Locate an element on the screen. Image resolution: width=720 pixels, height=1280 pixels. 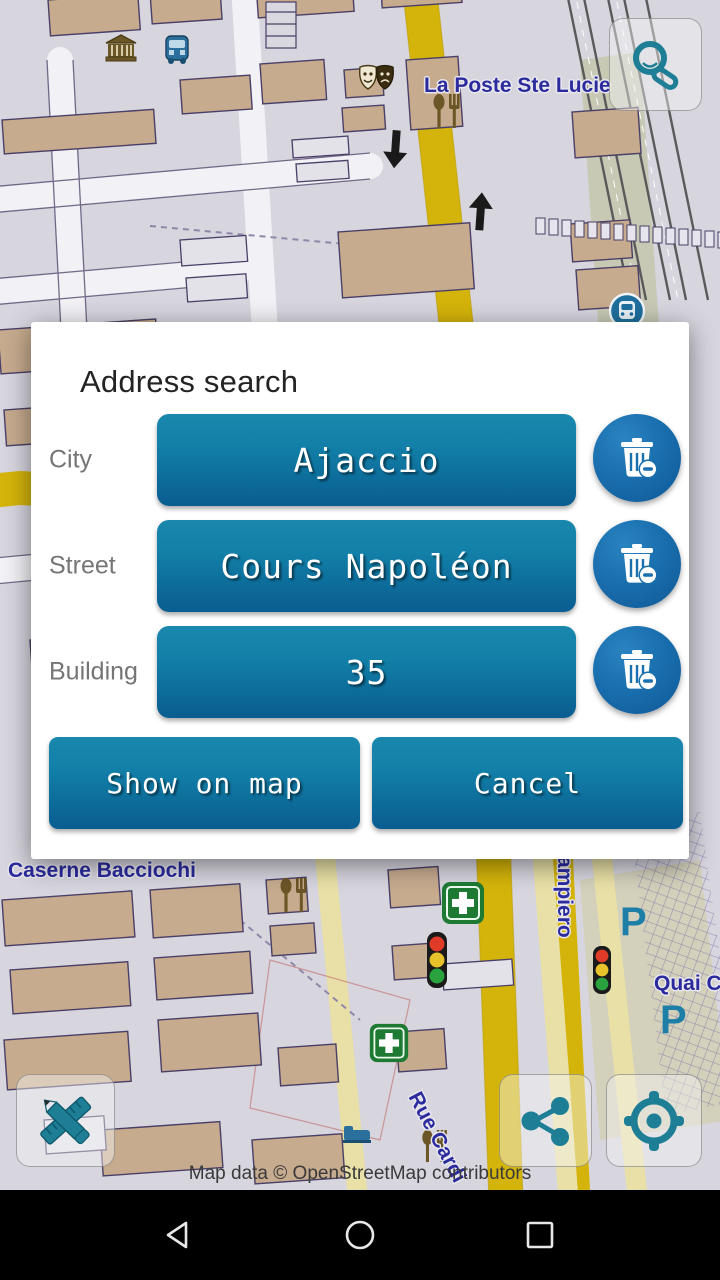
nav-back-button is located at coordinates (180, 1235).